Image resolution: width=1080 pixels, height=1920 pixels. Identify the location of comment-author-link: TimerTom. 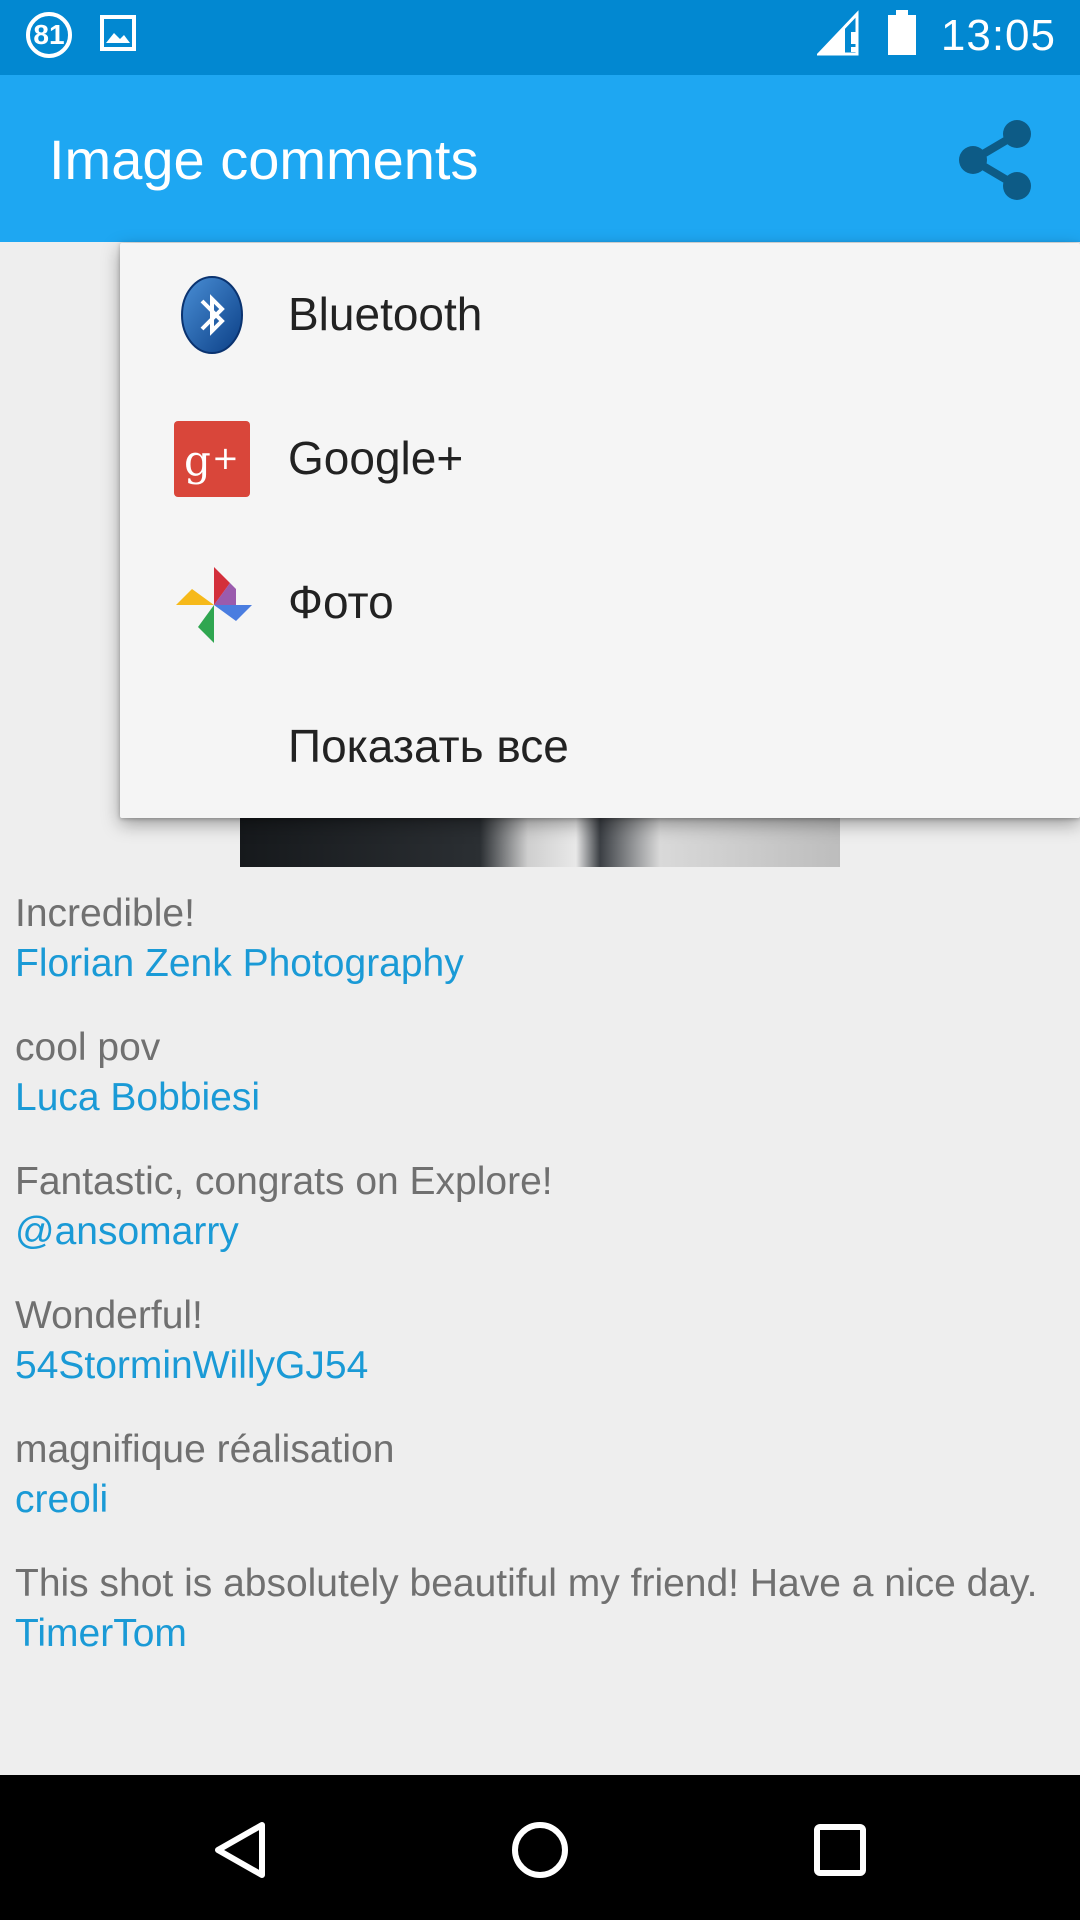
(540, 1634).